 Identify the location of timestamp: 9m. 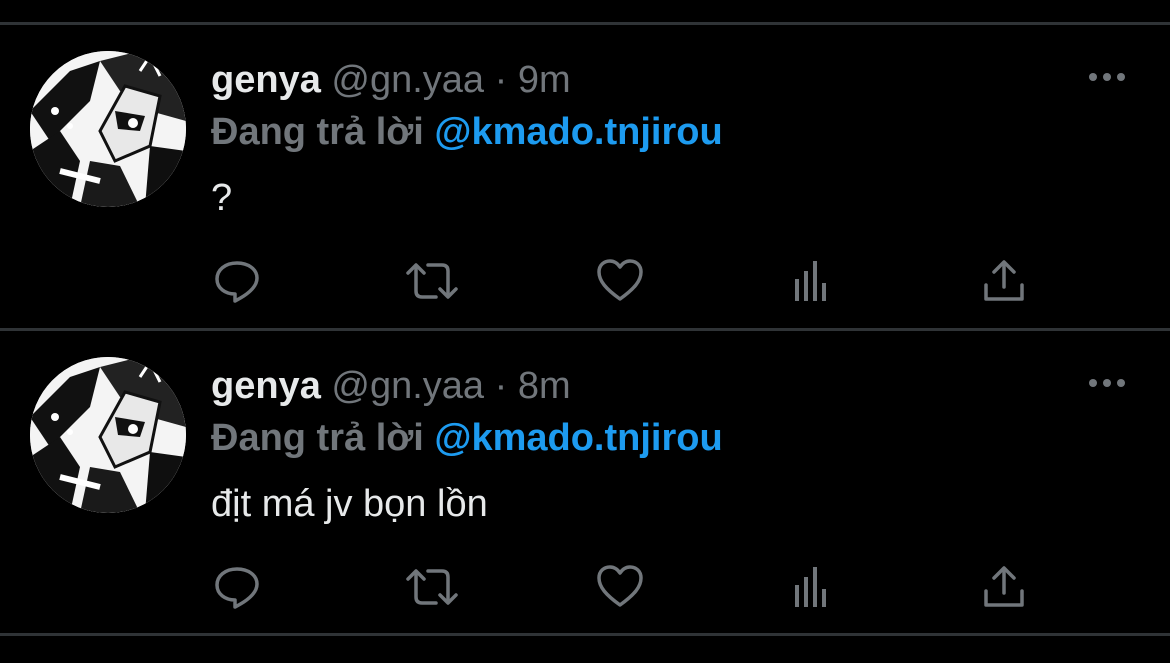
(544, 80).